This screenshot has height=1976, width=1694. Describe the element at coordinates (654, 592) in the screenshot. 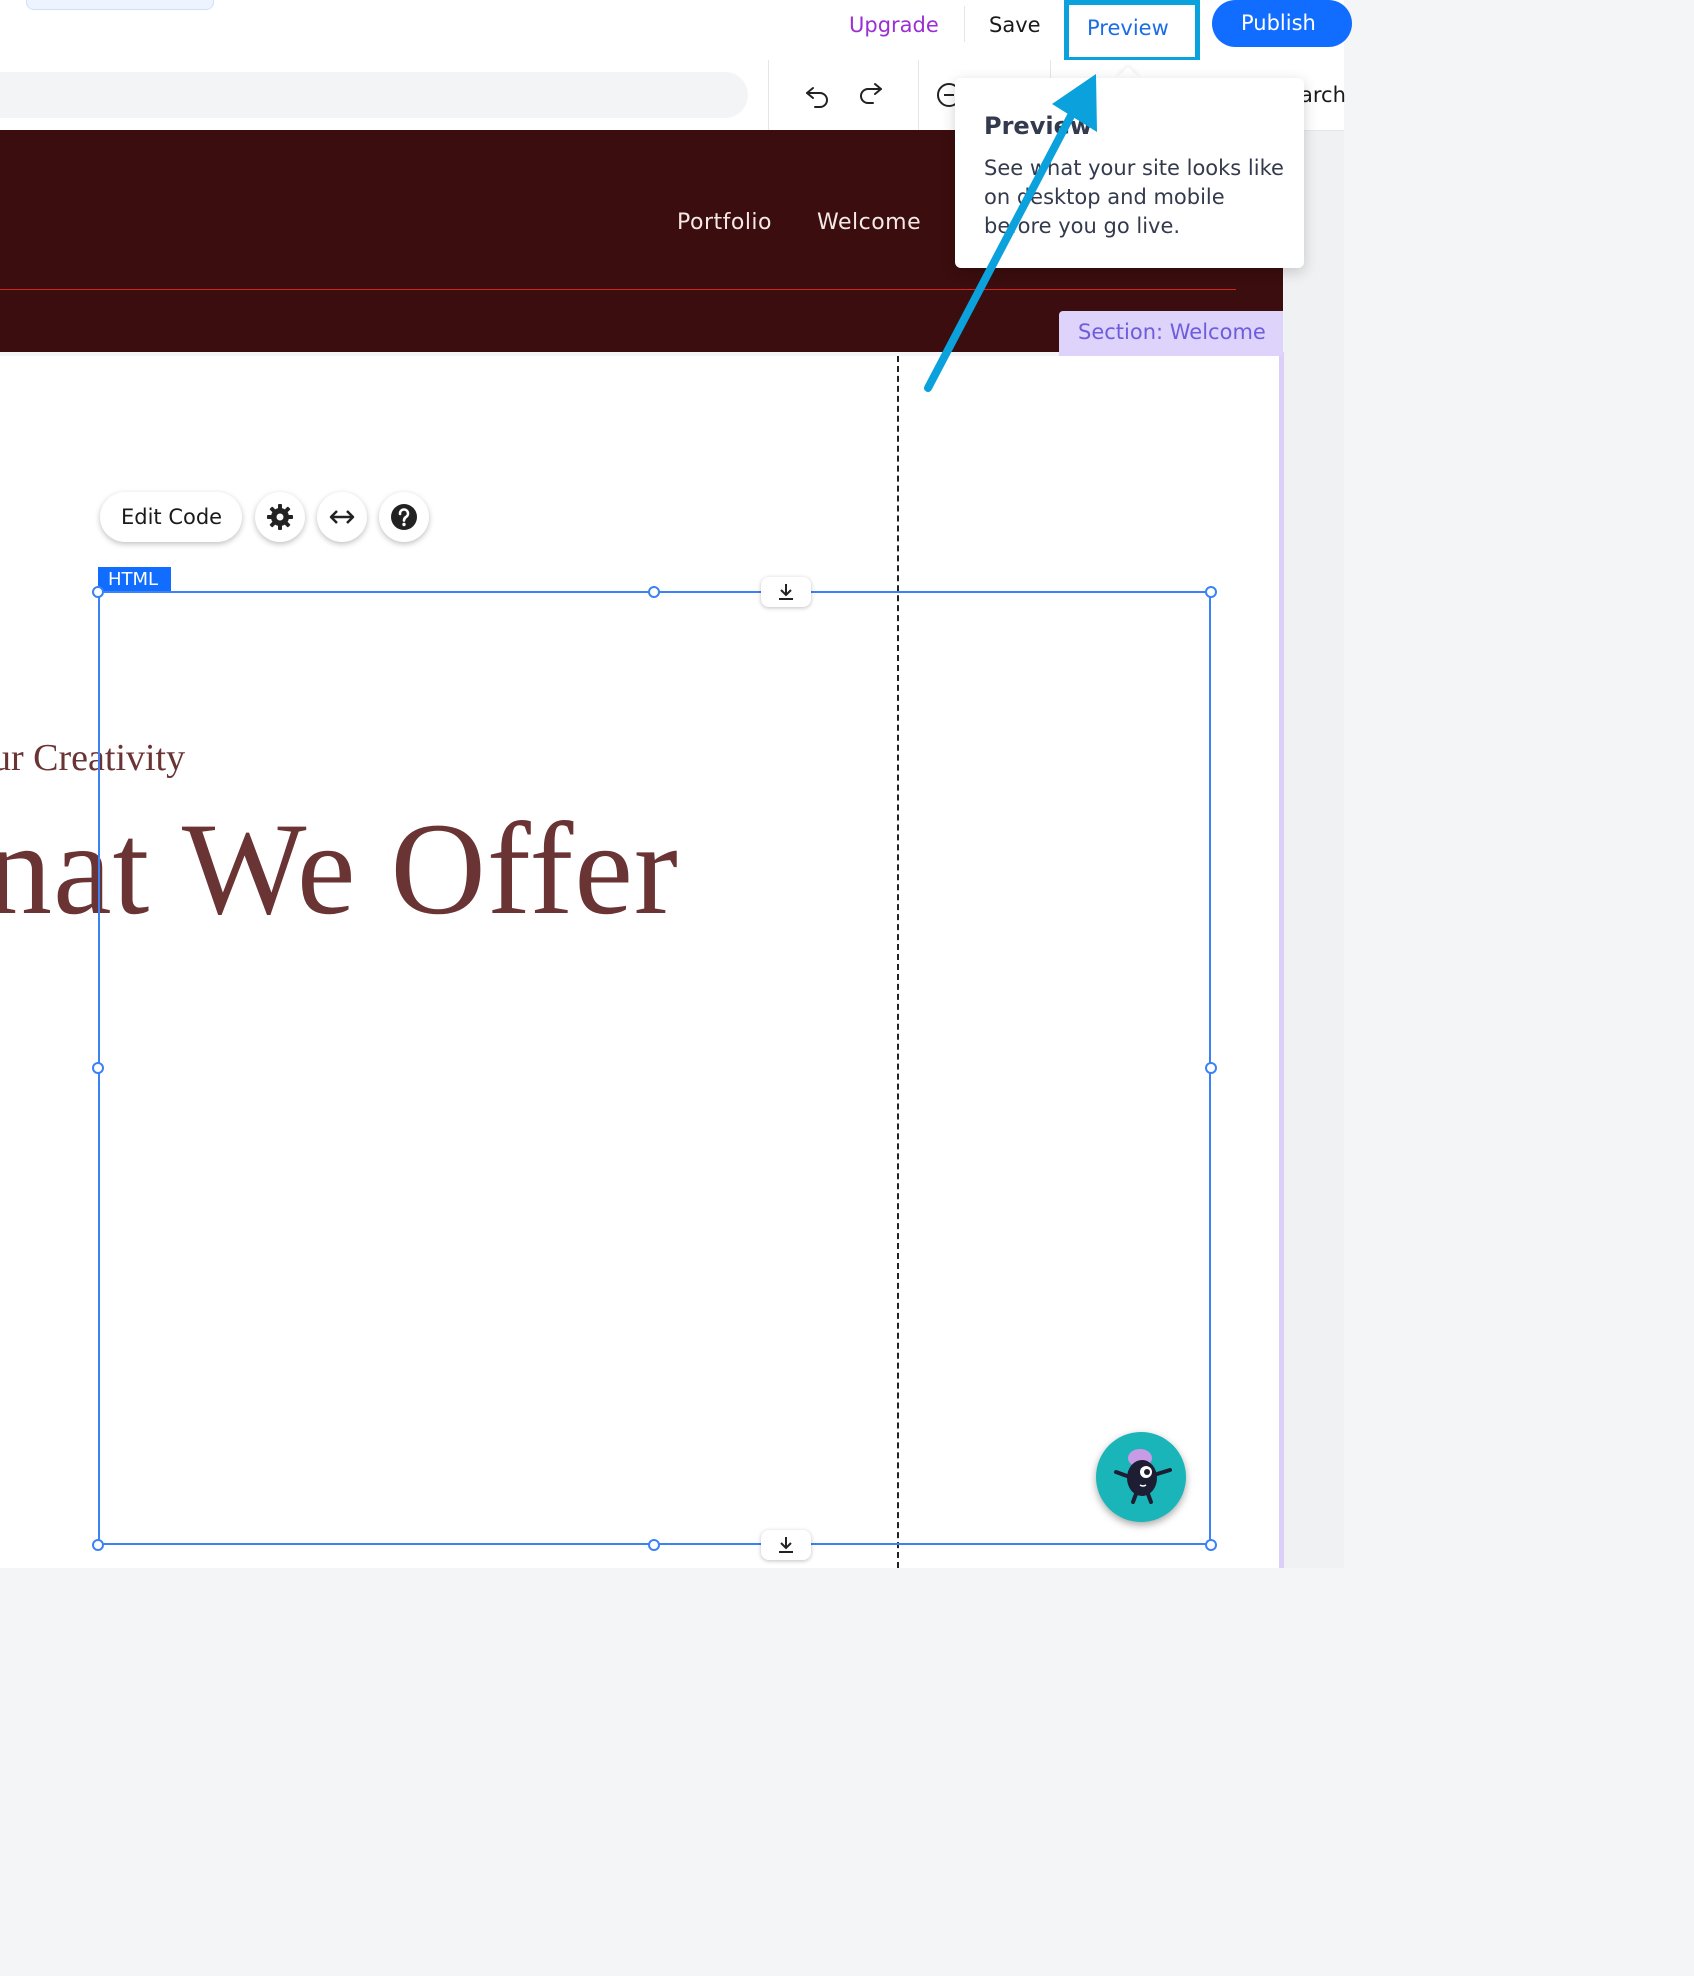

I see `resize-handle-top` at that location.